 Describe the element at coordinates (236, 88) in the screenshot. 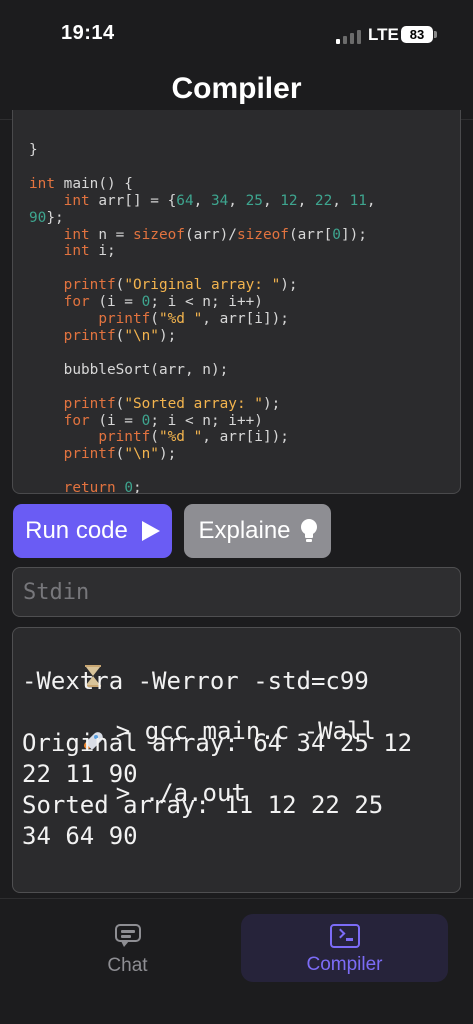

I see `page-title: Compiler` at that location.